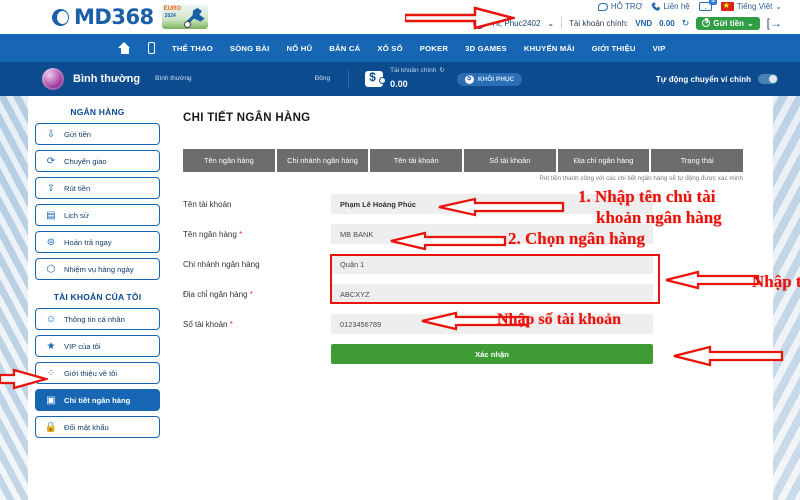 The height and width of the screenshot is (500, 800). I want to click on deposit-icon: ⇩, so click(51, 134).